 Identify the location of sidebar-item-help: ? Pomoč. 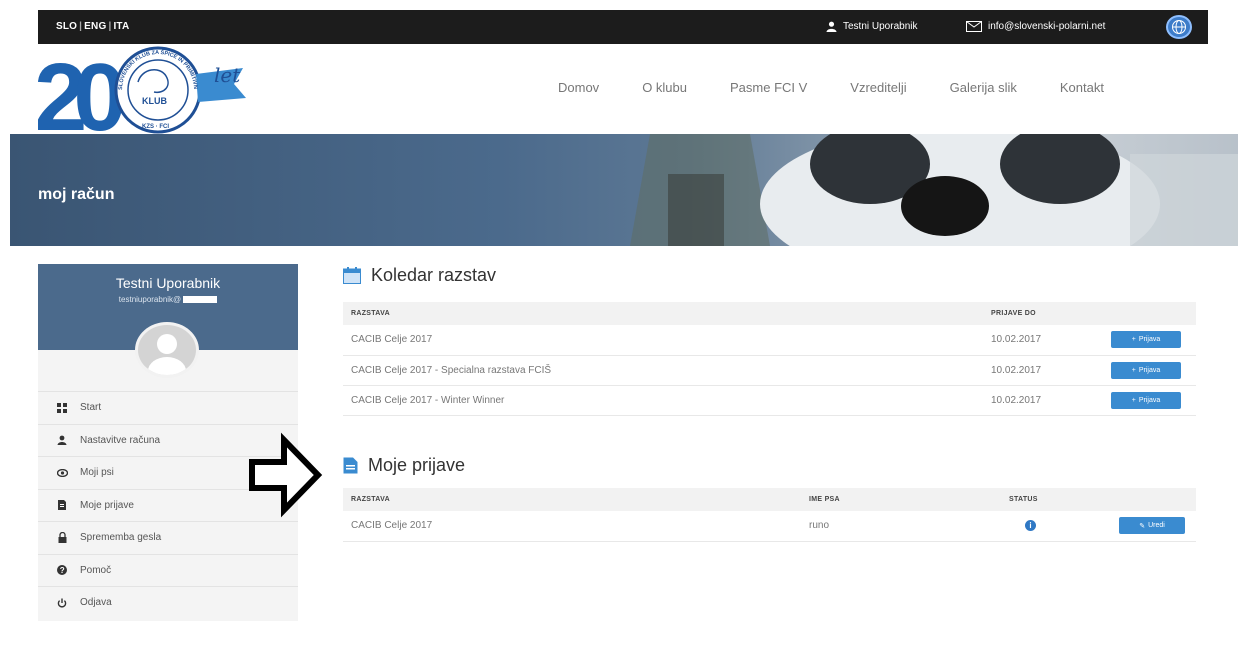
(168, 570).